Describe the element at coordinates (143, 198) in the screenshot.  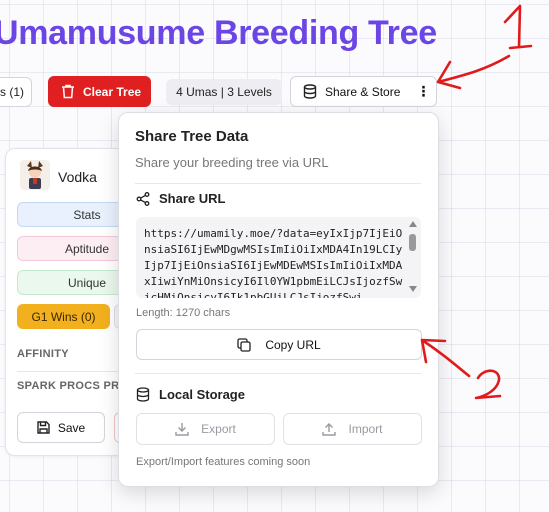
I see `share-icon` at that location.